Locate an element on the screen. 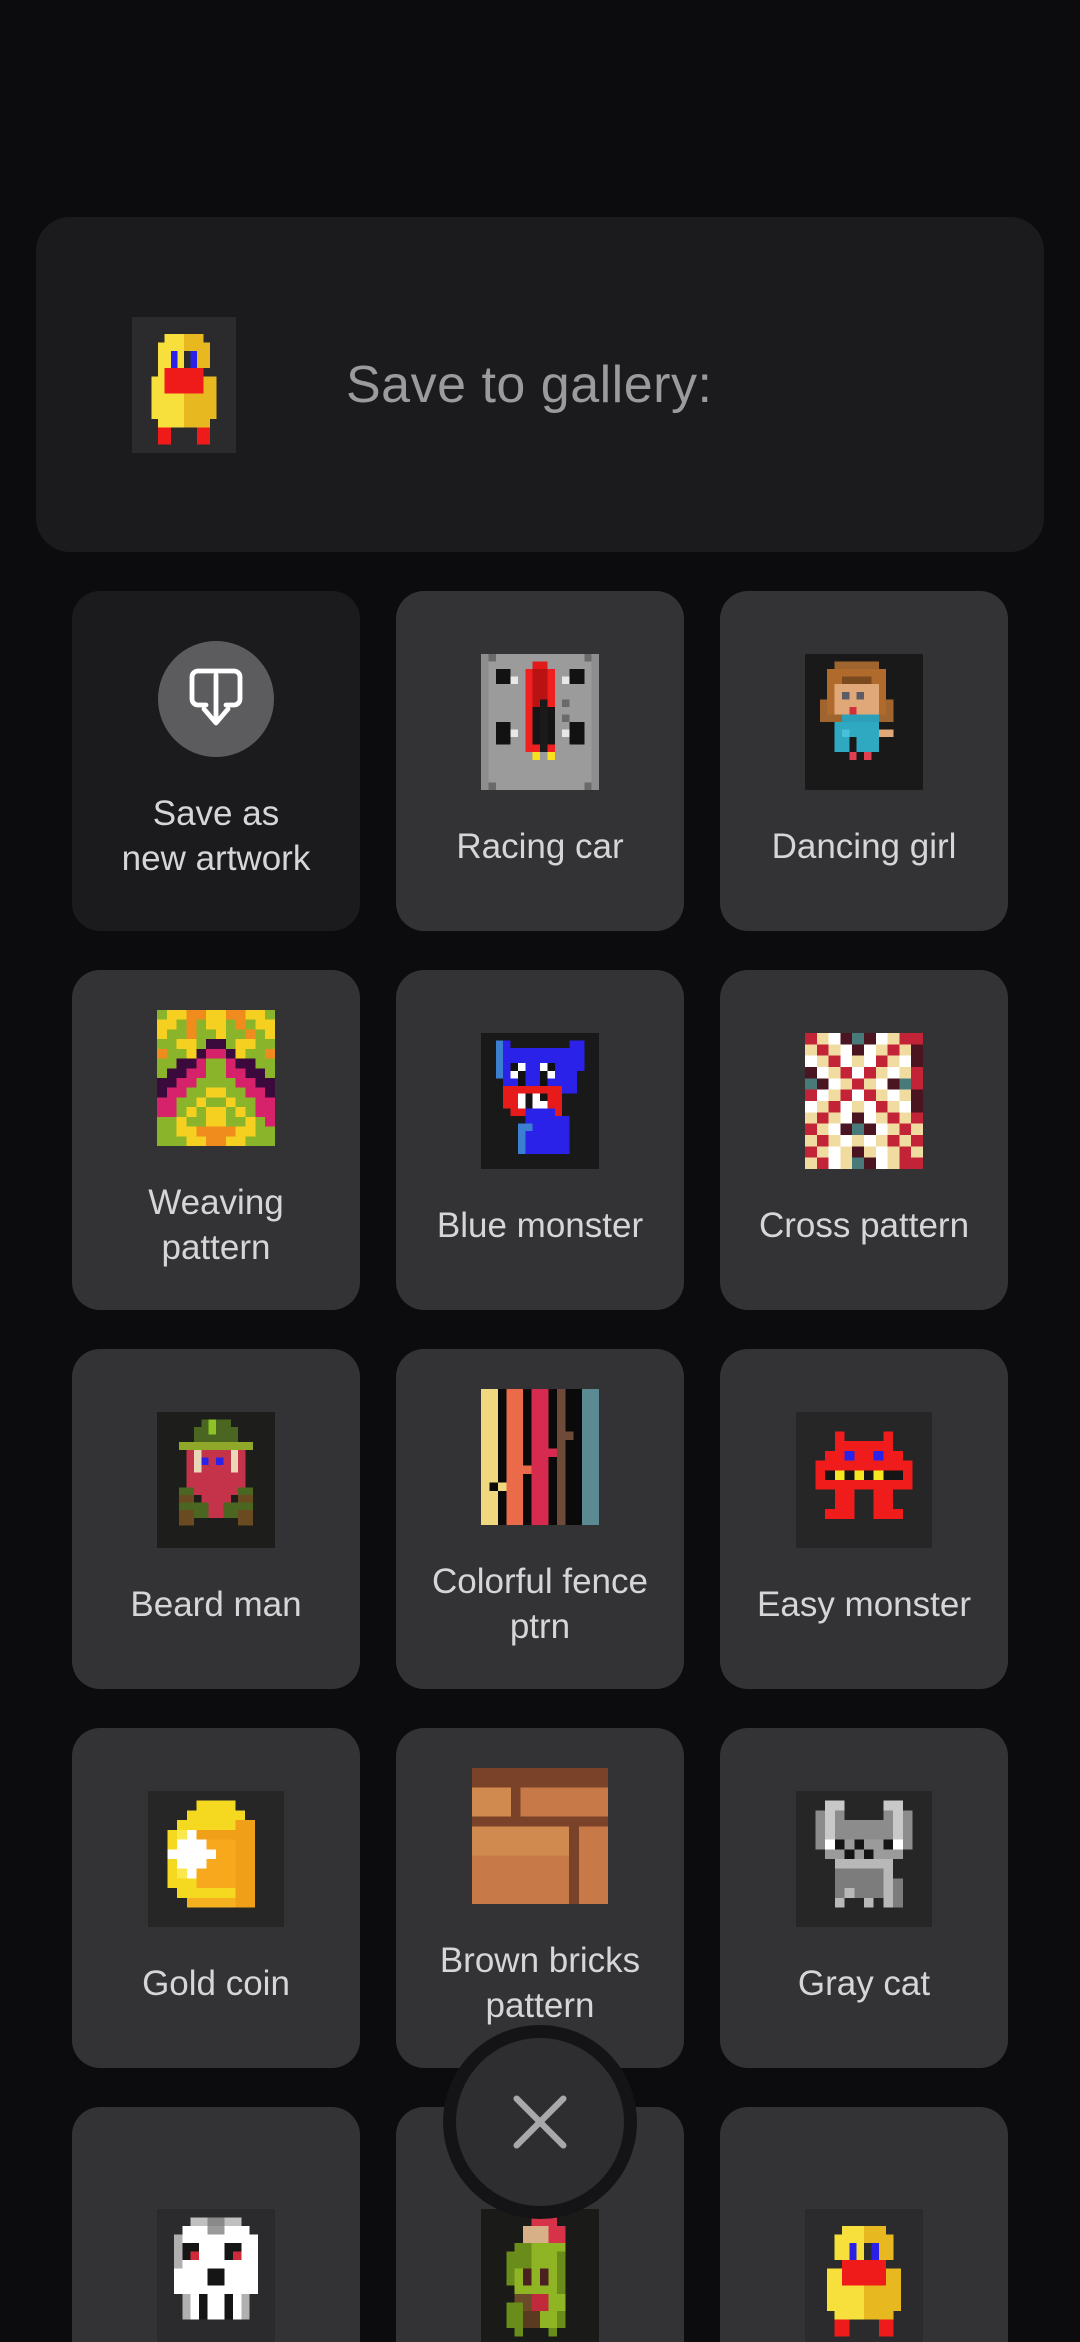  header-panel: Save to gallery: is located at coordinates (540, 384).